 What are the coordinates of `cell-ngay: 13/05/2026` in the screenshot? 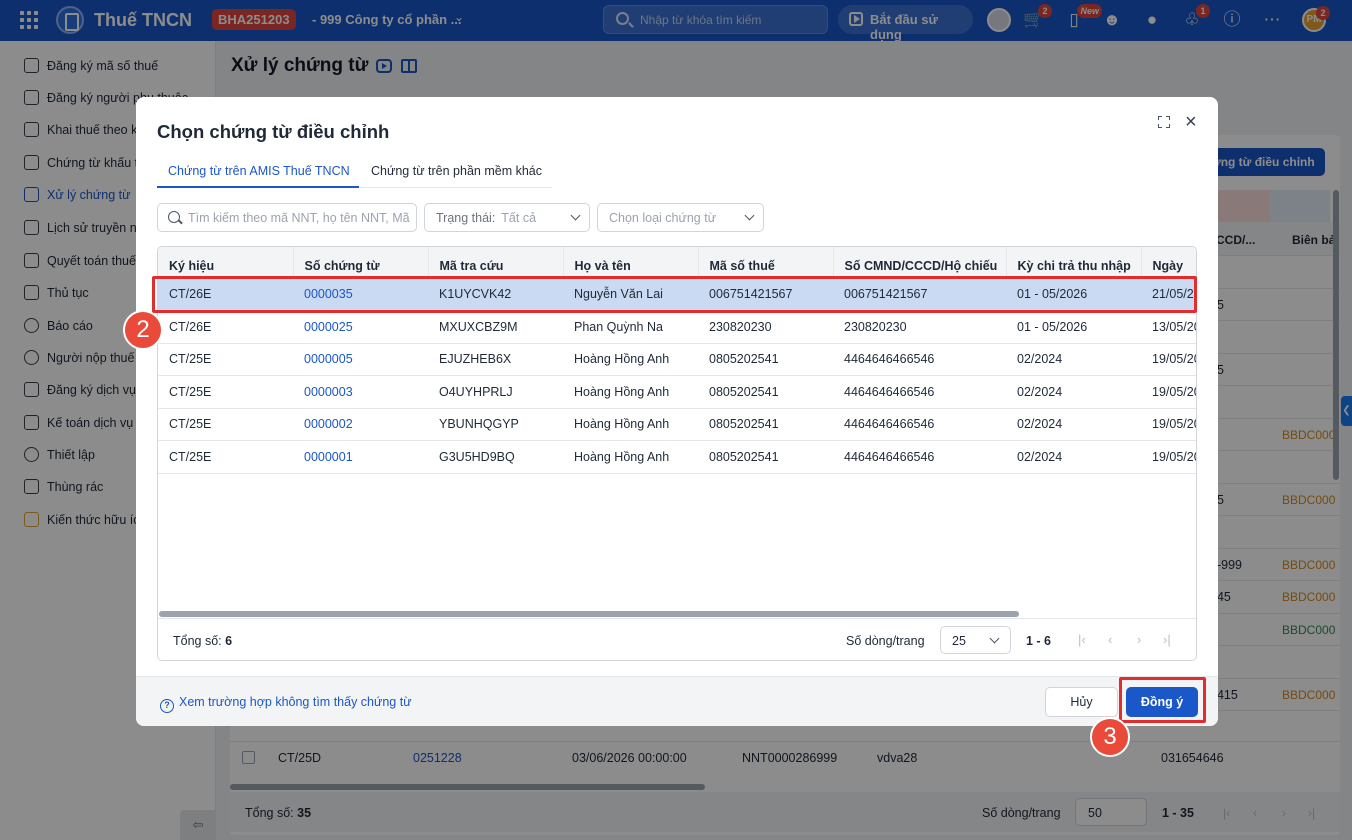 It's located at (1168, 327).